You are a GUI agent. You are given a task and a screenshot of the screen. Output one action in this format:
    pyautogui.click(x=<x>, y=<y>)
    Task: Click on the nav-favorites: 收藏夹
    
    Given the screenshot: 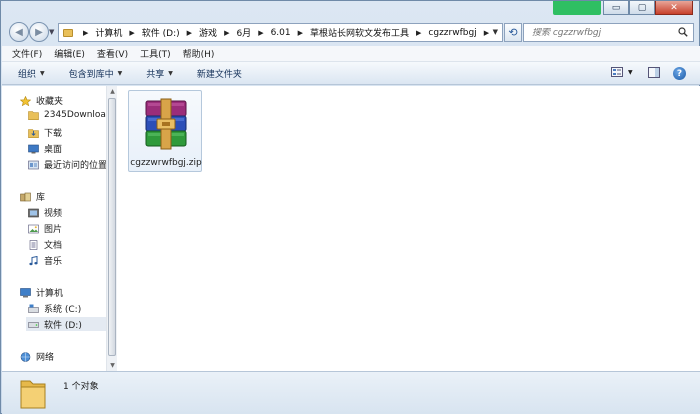 What is the action you would take?
    pyautogui.click(x=41, y=100)
    